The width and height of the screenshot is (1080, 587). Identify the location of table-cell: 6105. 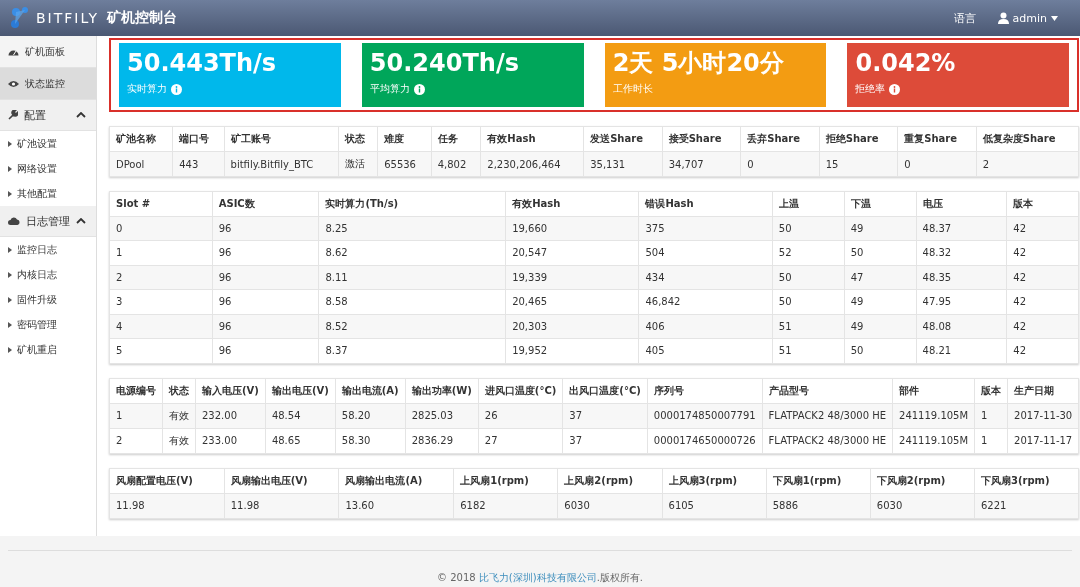
(714, 505).